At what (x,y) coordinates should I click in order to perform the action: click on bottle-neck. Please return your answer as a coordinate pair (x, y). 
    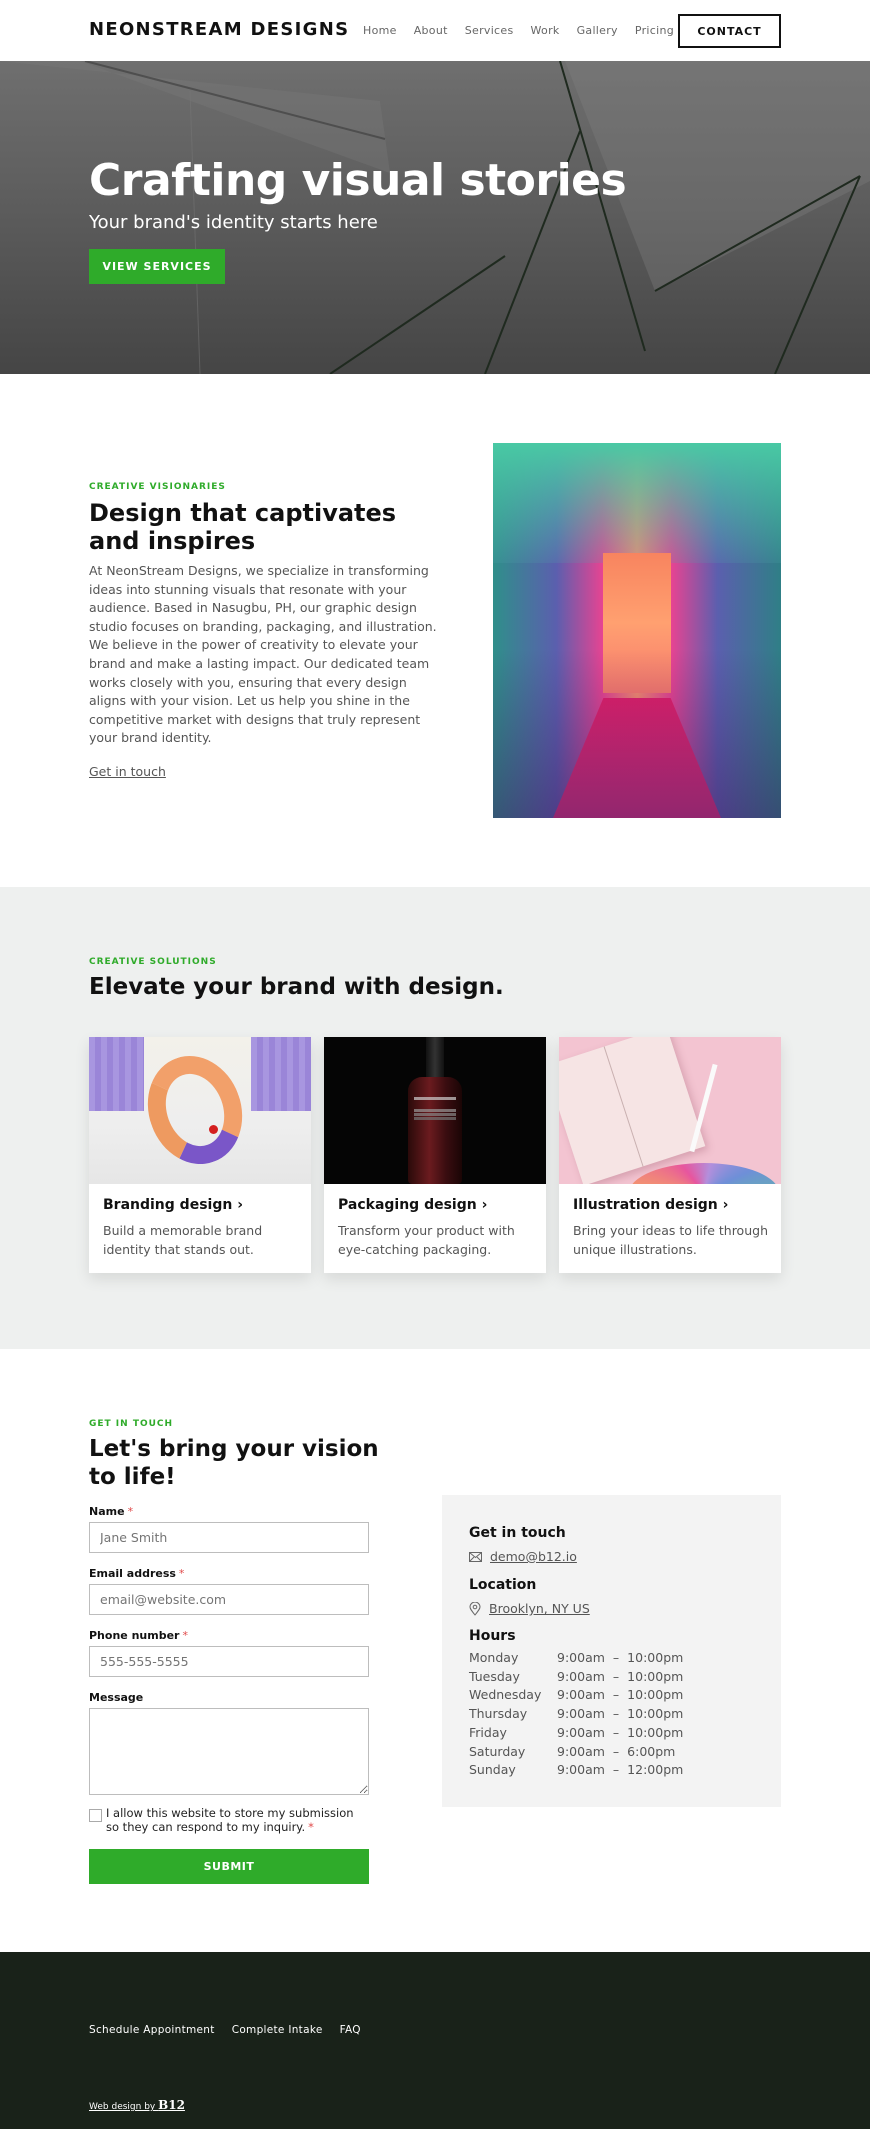
    Looking at the image, I should click on (435, 1058).